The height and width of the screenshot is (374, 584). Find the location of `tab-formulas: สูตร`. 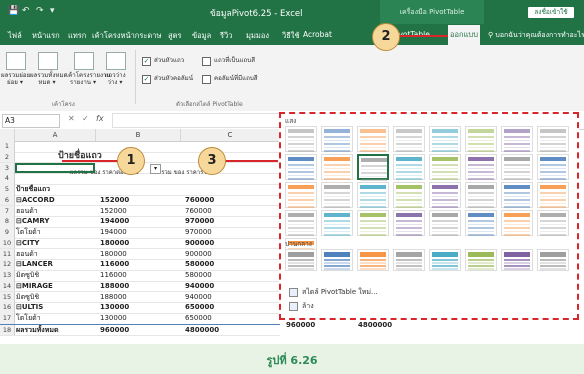

tab-formulas: สูตร is located at coordinates (174, 36).